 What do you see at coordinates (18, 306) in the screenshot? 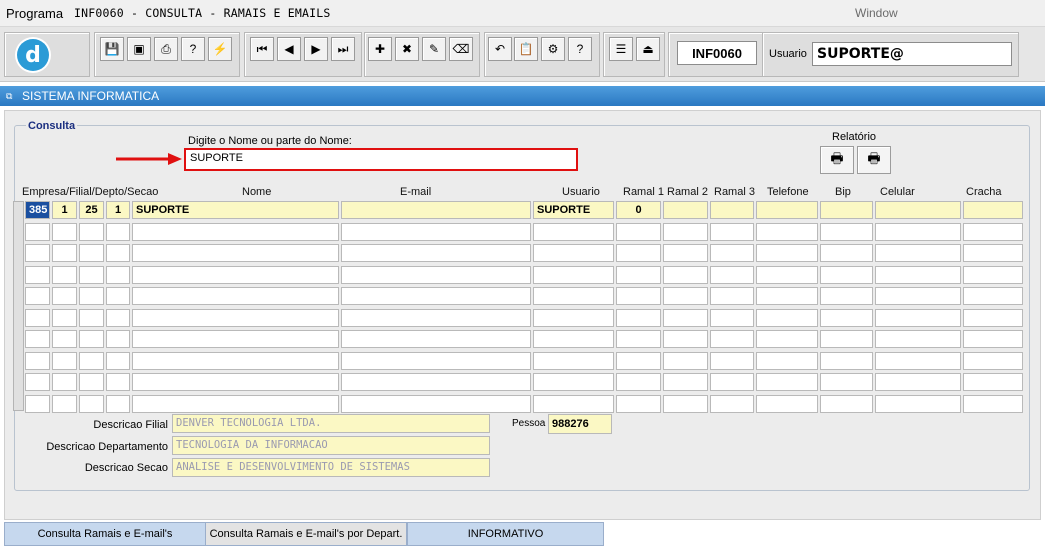
I see `grid-scrollbar` at bounding box center [18, 306].